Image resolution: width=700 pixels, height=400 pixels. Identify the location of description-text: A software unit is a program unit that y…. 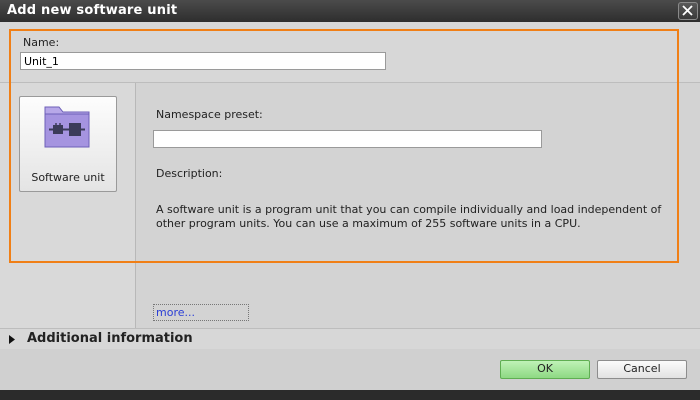
(409, 216).